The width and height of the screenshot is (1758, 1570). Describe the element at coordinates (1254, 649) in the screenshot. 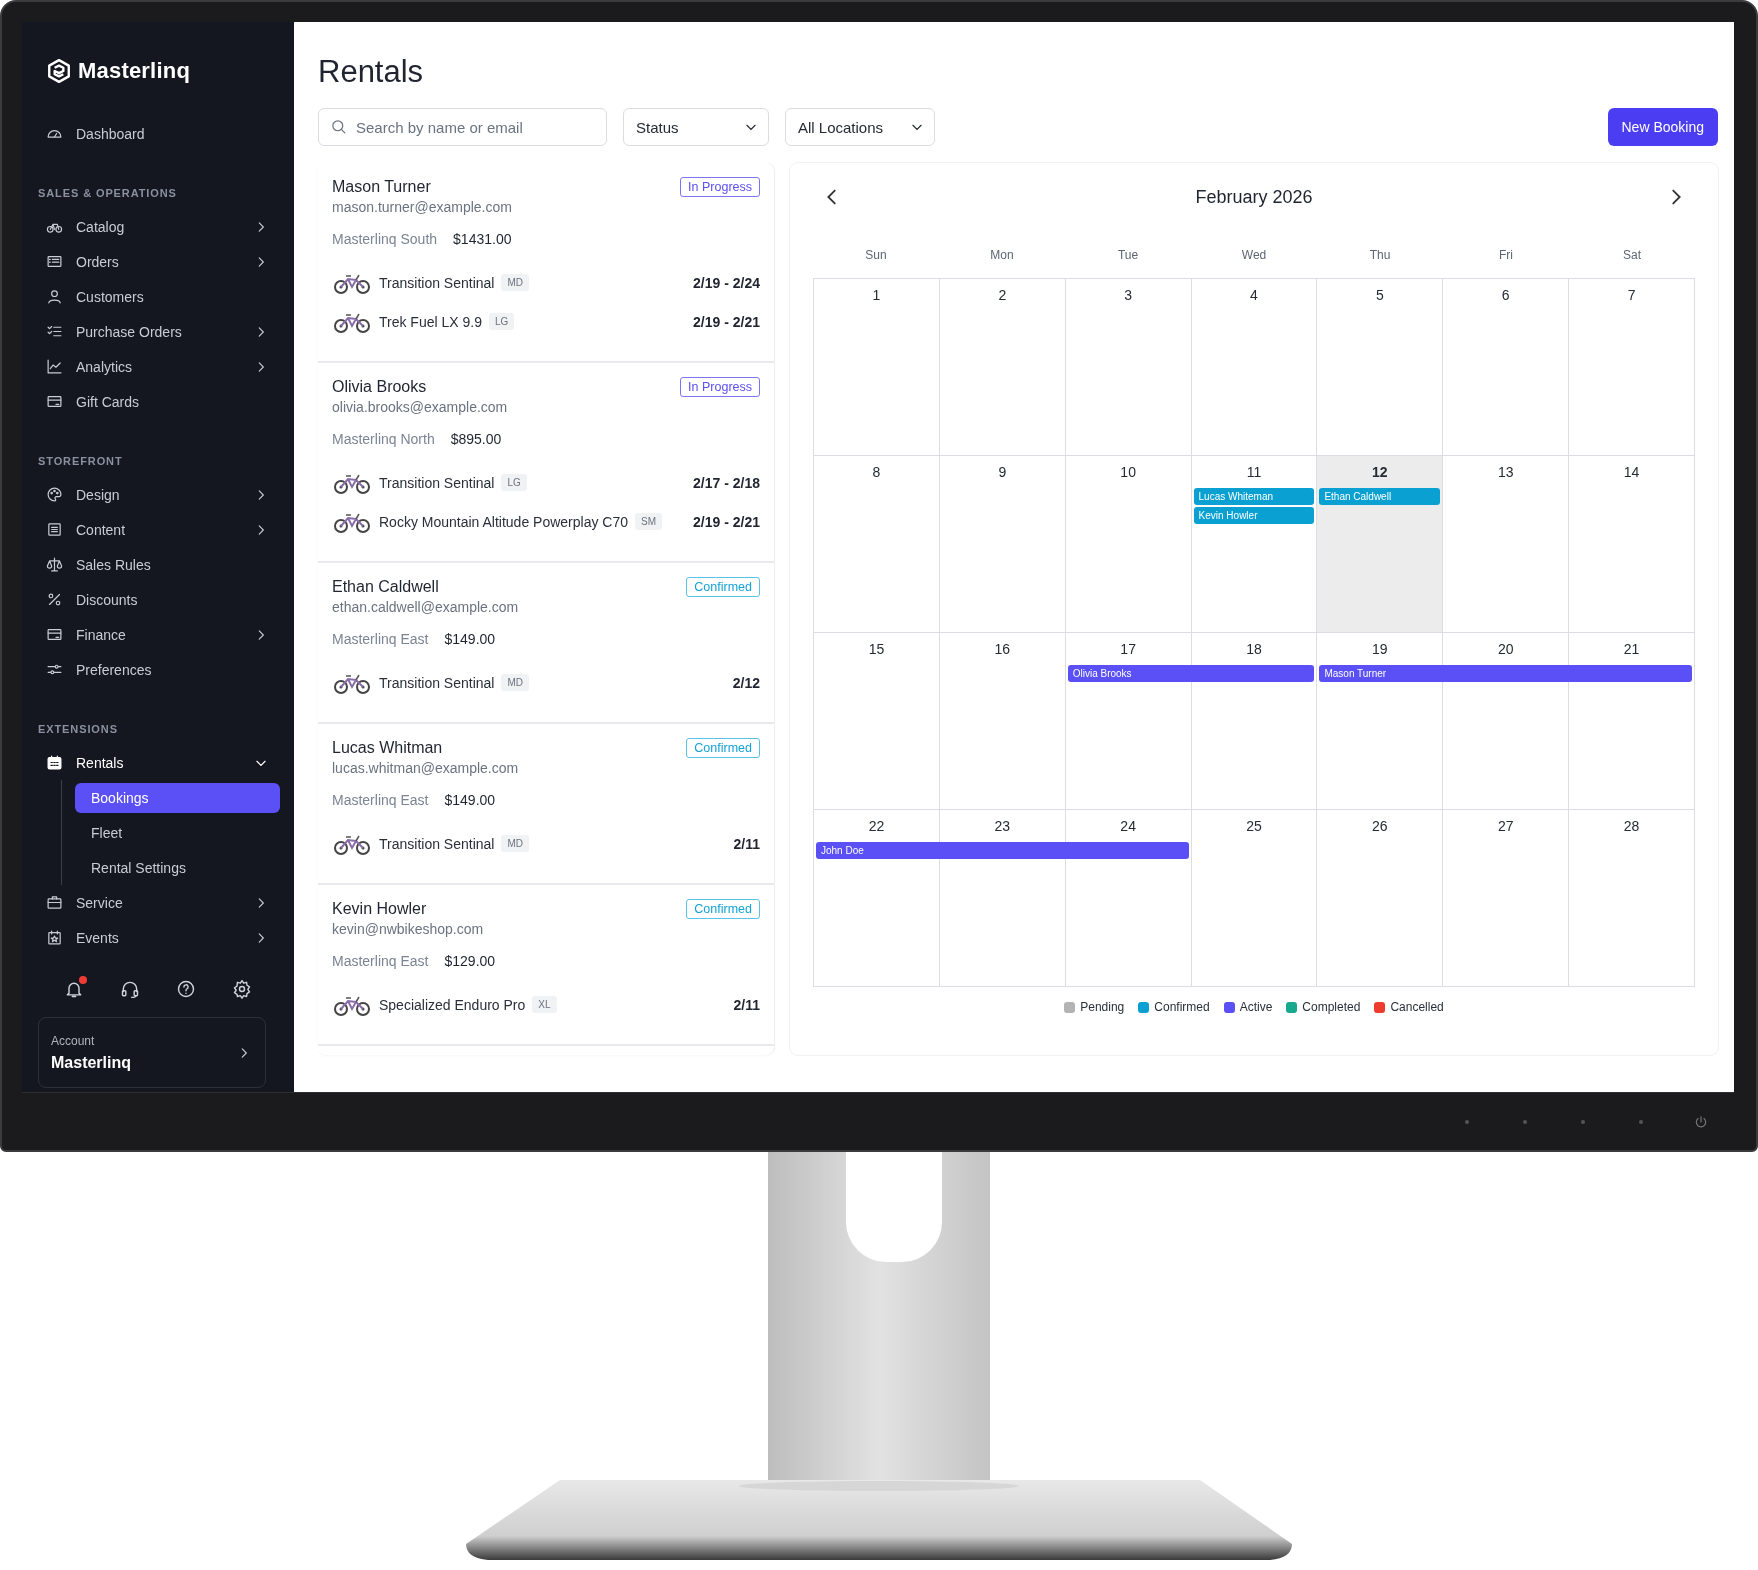

I see `day-number: 18` at that location.